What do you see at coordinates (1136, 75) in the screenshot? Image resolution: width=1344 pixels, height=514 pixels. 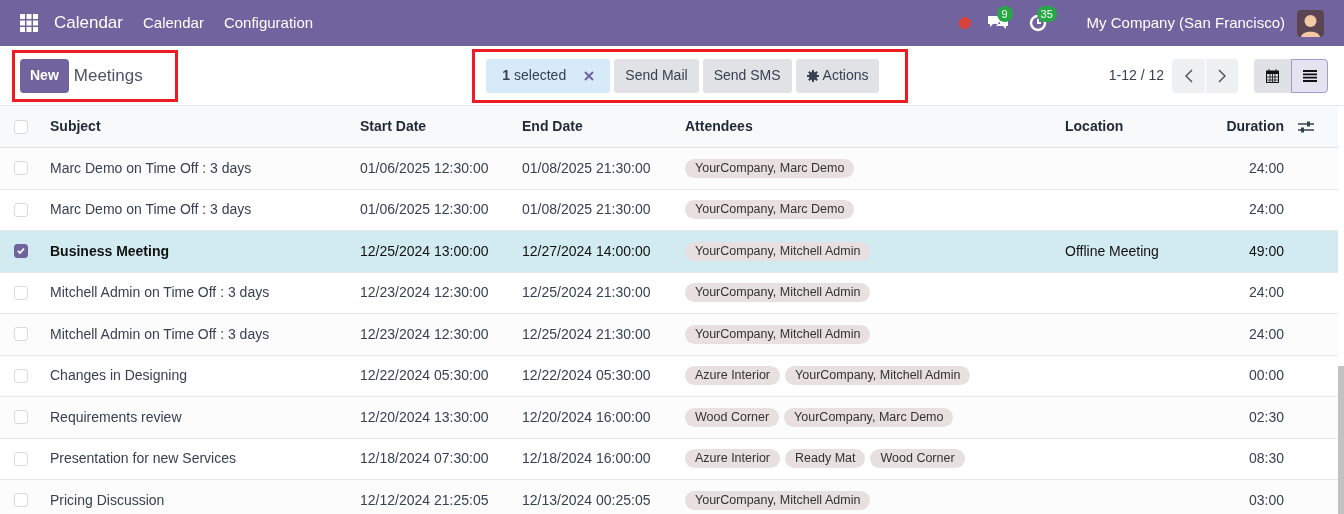 I see `pager-value: 1-12 / 12` at bounding box center [1136, 75].